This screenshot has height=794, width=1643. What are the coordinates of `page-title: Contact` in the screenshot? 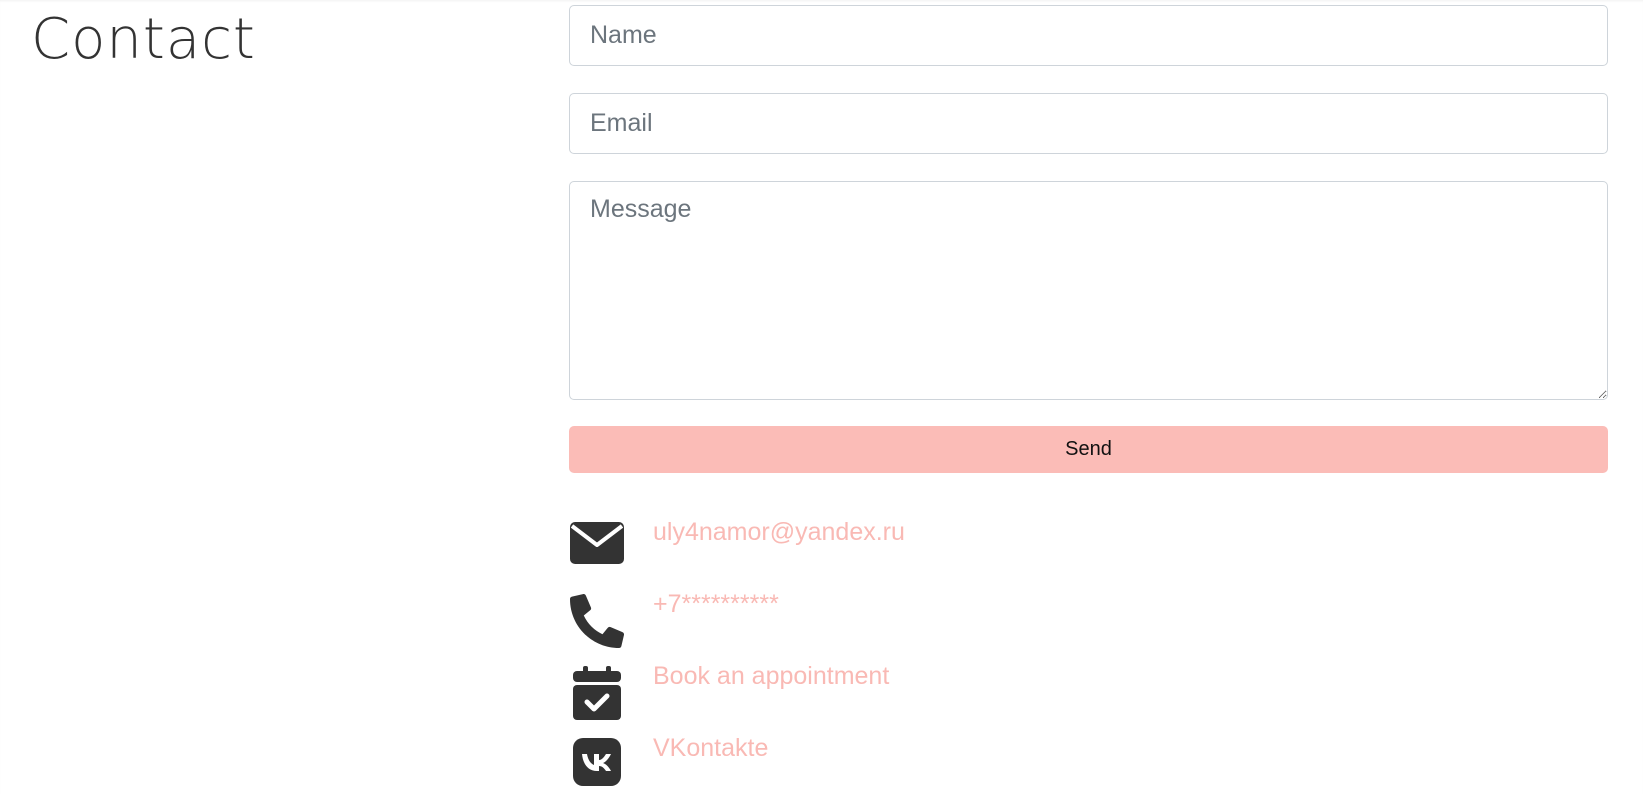 It's located at (143, 39).